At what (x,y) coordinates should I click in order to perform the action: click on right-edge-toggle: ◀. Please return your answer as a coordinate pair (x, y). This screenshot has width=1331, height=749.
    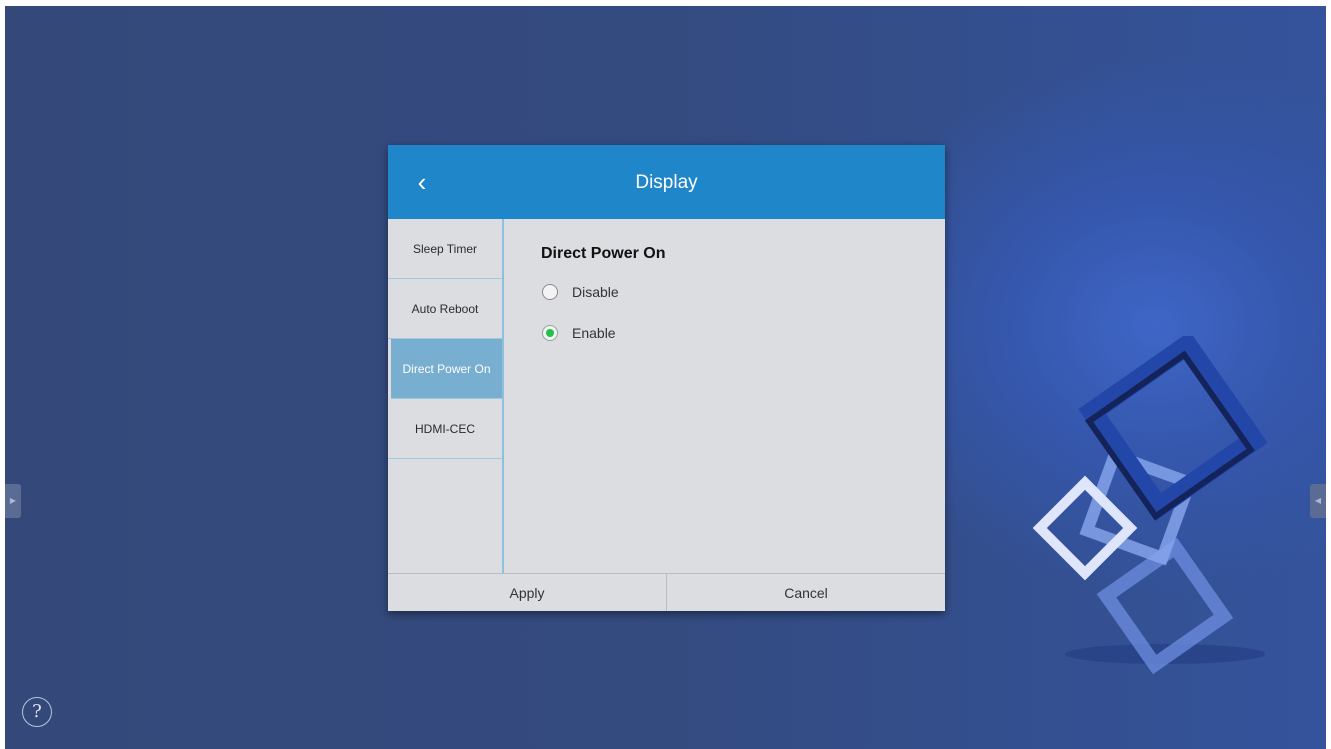
    Looking at the image, I should click on (1318, 501).